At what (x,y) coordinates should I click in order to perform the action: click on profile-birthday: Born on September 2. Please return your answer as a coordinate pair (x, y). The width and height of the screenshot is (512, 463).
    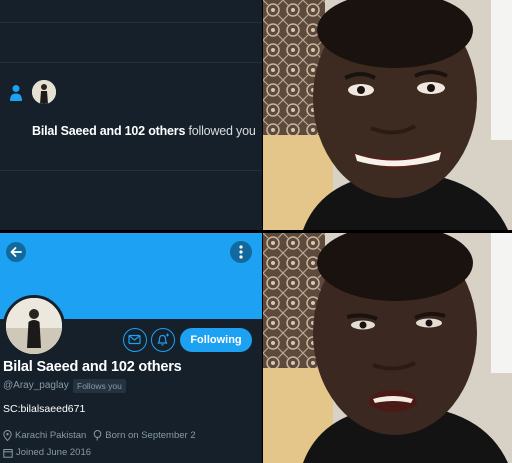
    Looking at the image, I should click on (144, 435).